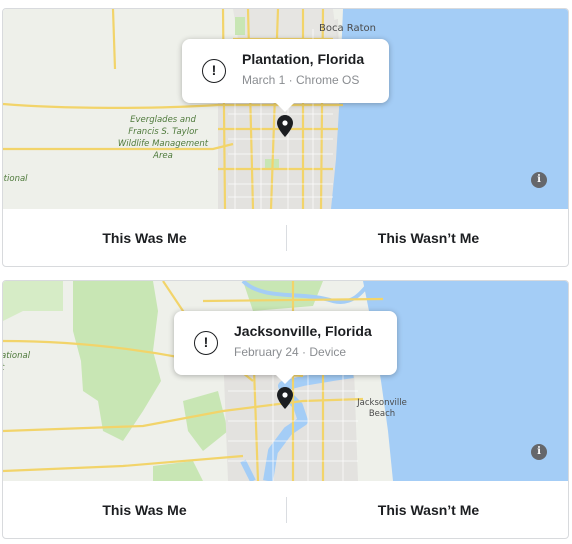 The image size is (572, 544). What do you see at coordinates (163, 144) in the screenshot?
I see `map-label-area: Wildlife Management` at bounding box center [163, 144].